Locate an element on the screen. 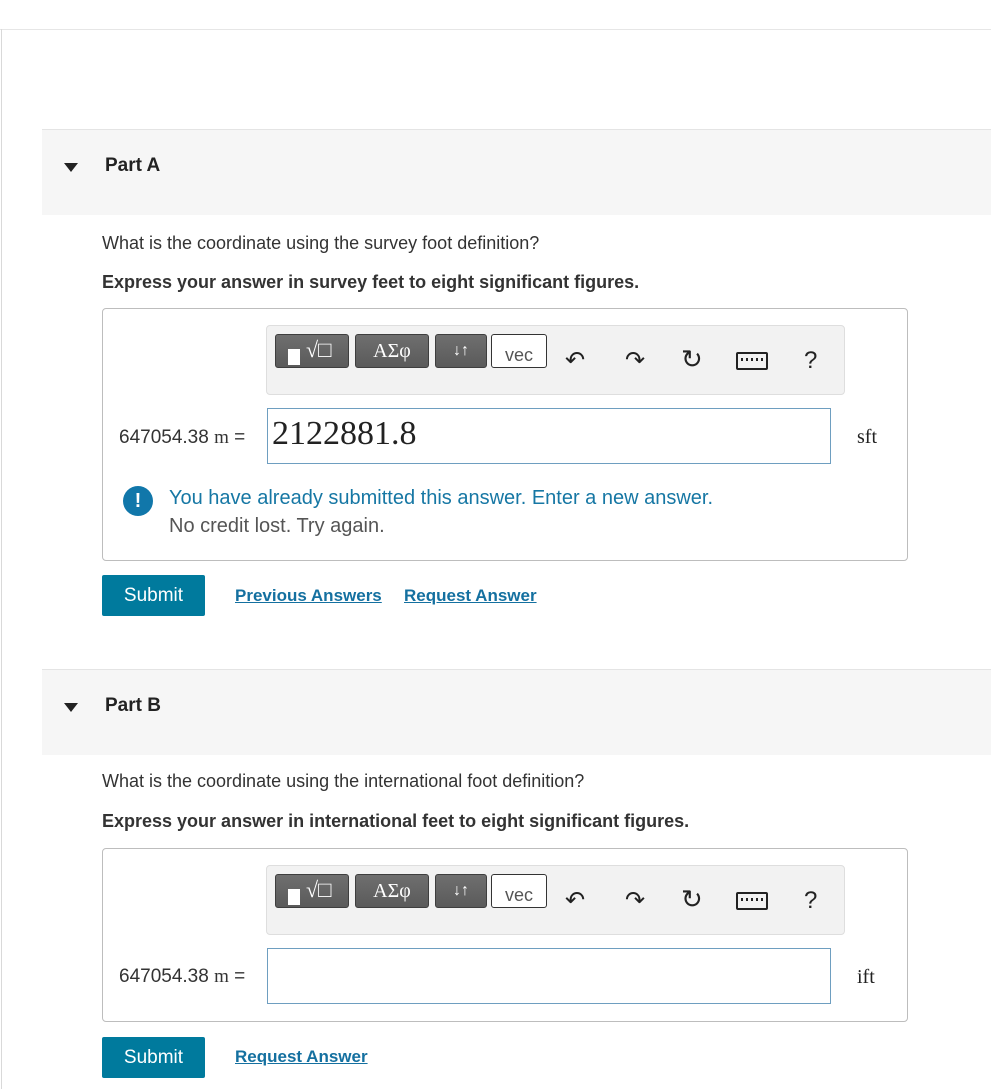 The image size is (991, 1089). part-b-title: Part B is located at coordinates (133, 705).